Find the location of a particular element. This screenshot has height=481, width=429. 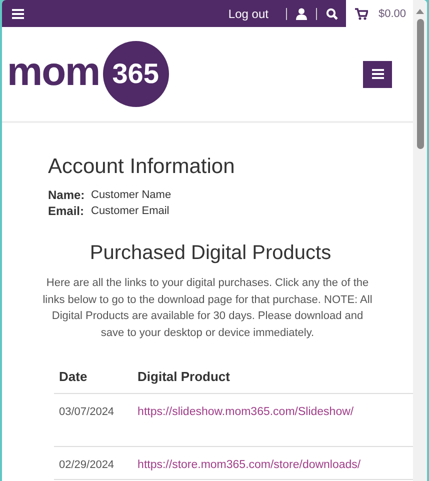

product-link: https://store.mom365.com/store/downloads/ is located at coordinates (249, 465).